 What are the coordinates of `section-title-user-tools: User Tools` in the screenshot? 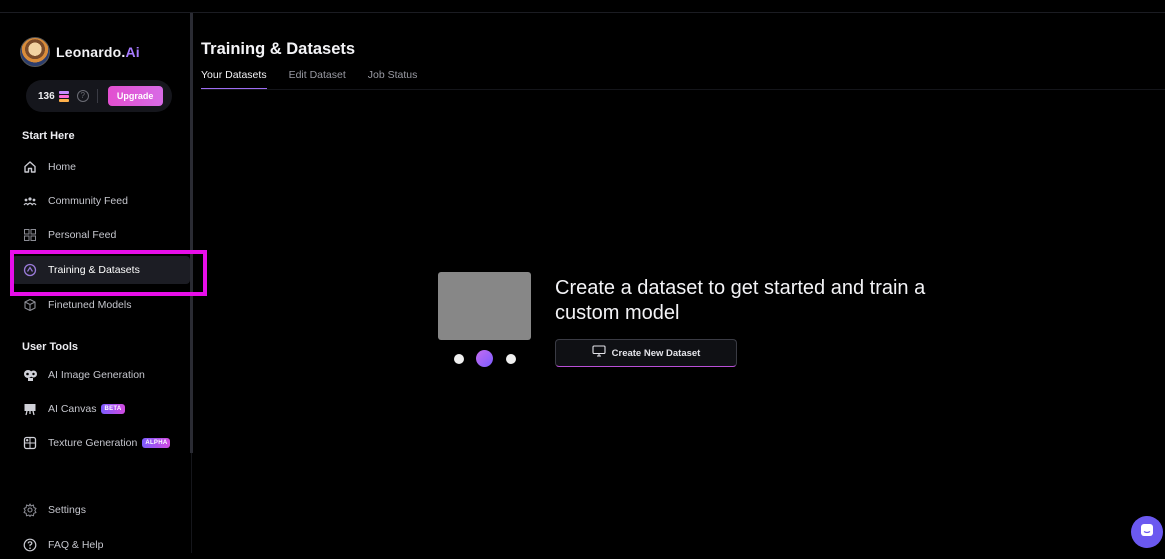 It's located at (50, 347).